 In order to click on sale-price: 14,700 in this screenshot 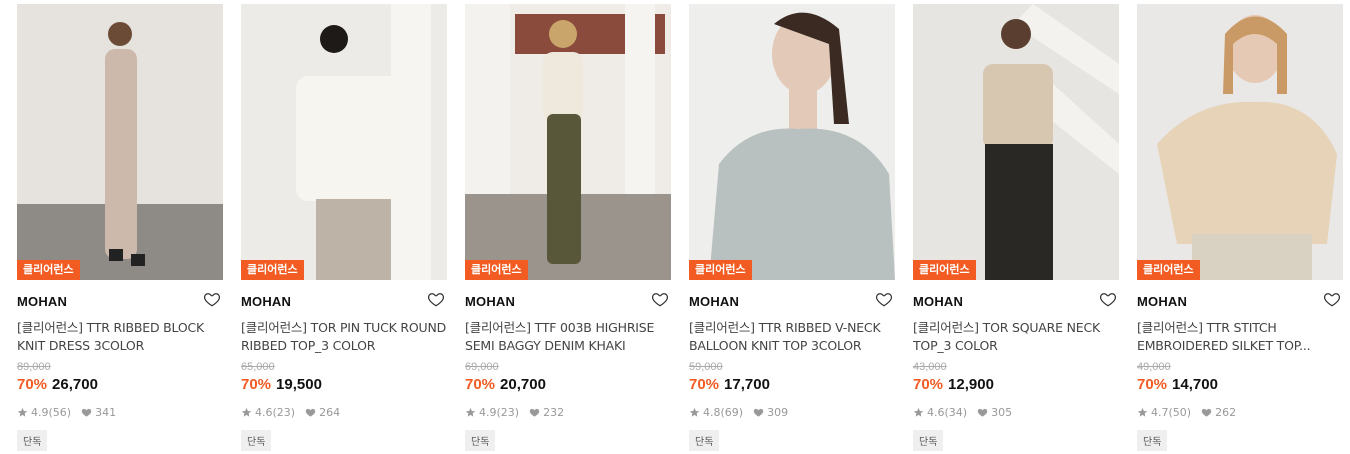, I will do `click(1195, 384)`.